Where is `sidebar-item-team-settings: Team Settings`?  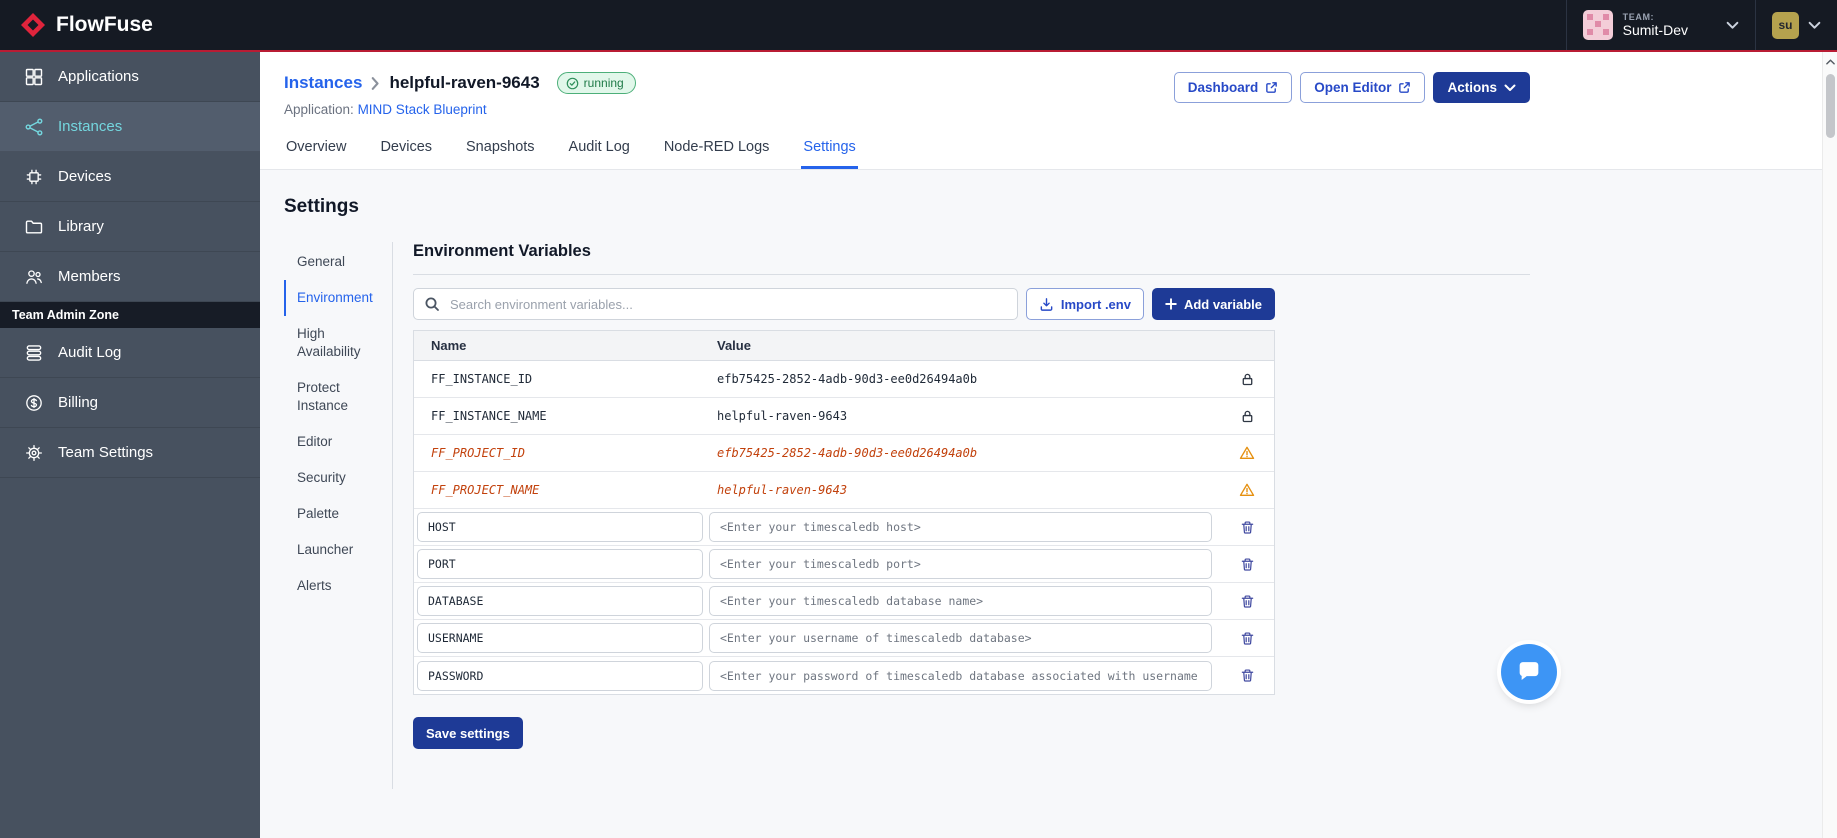
sidebar-item-team-settings: Team Settings is located at coordinates (130, 453).